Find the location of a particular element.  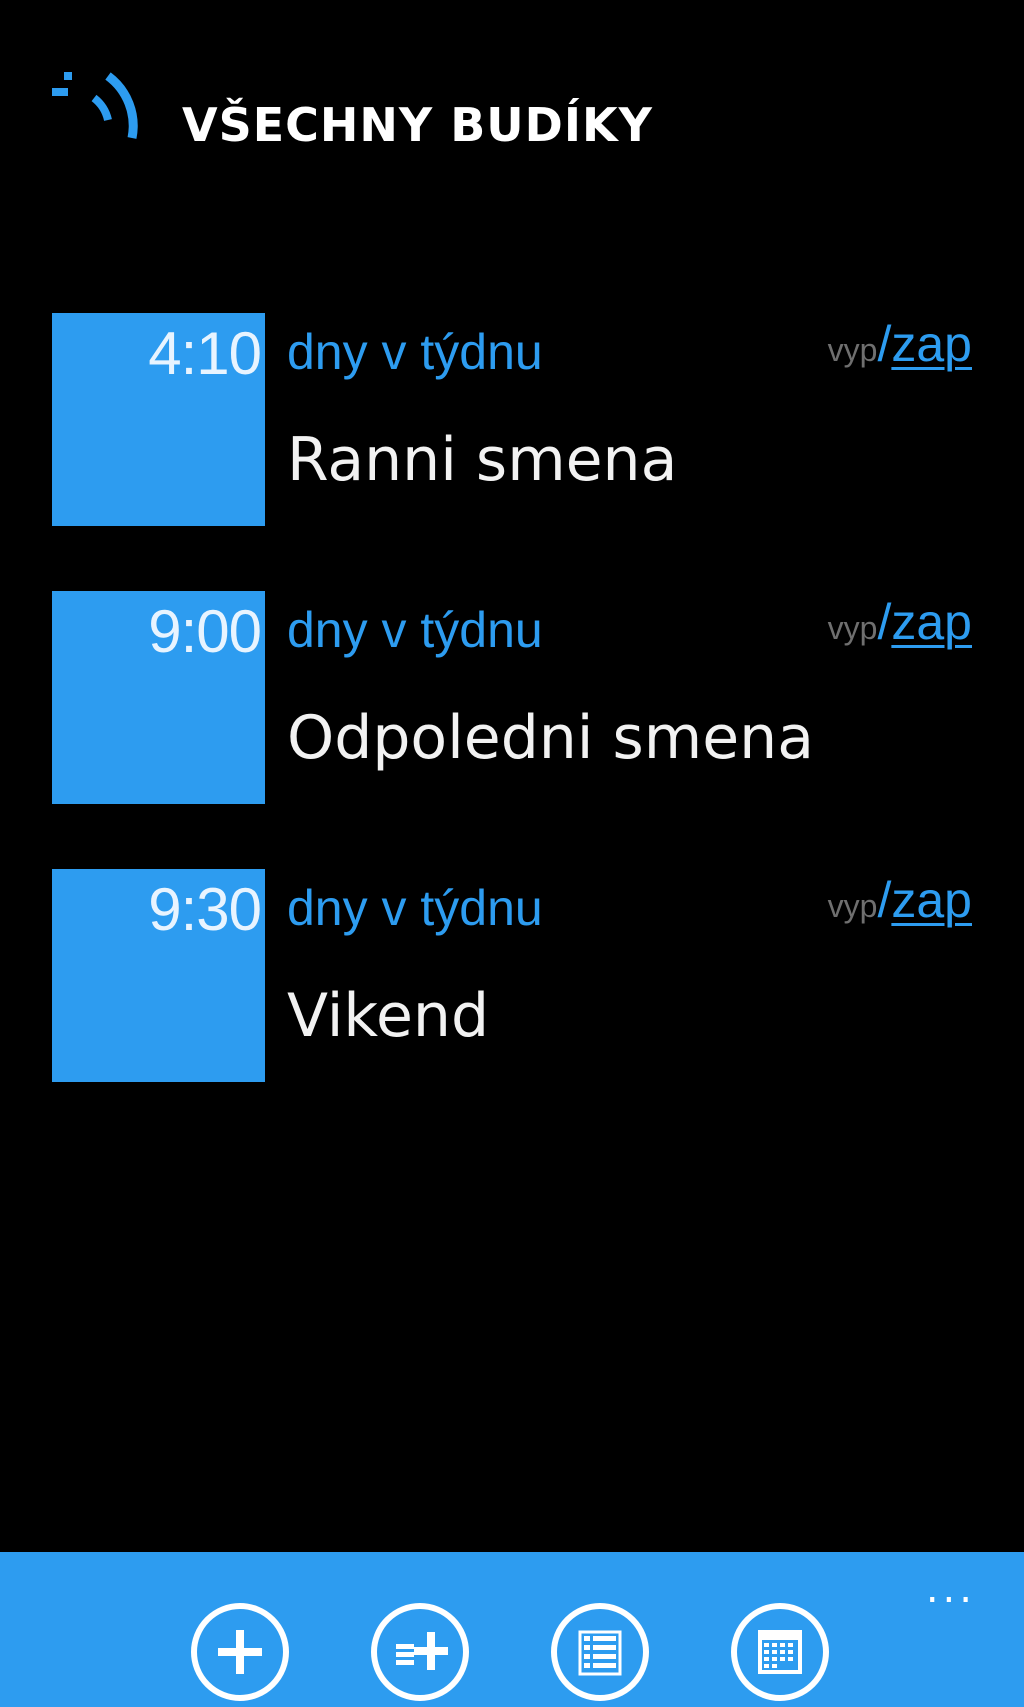

alarm-time: 9:30 is located at coordinates (205, 909).